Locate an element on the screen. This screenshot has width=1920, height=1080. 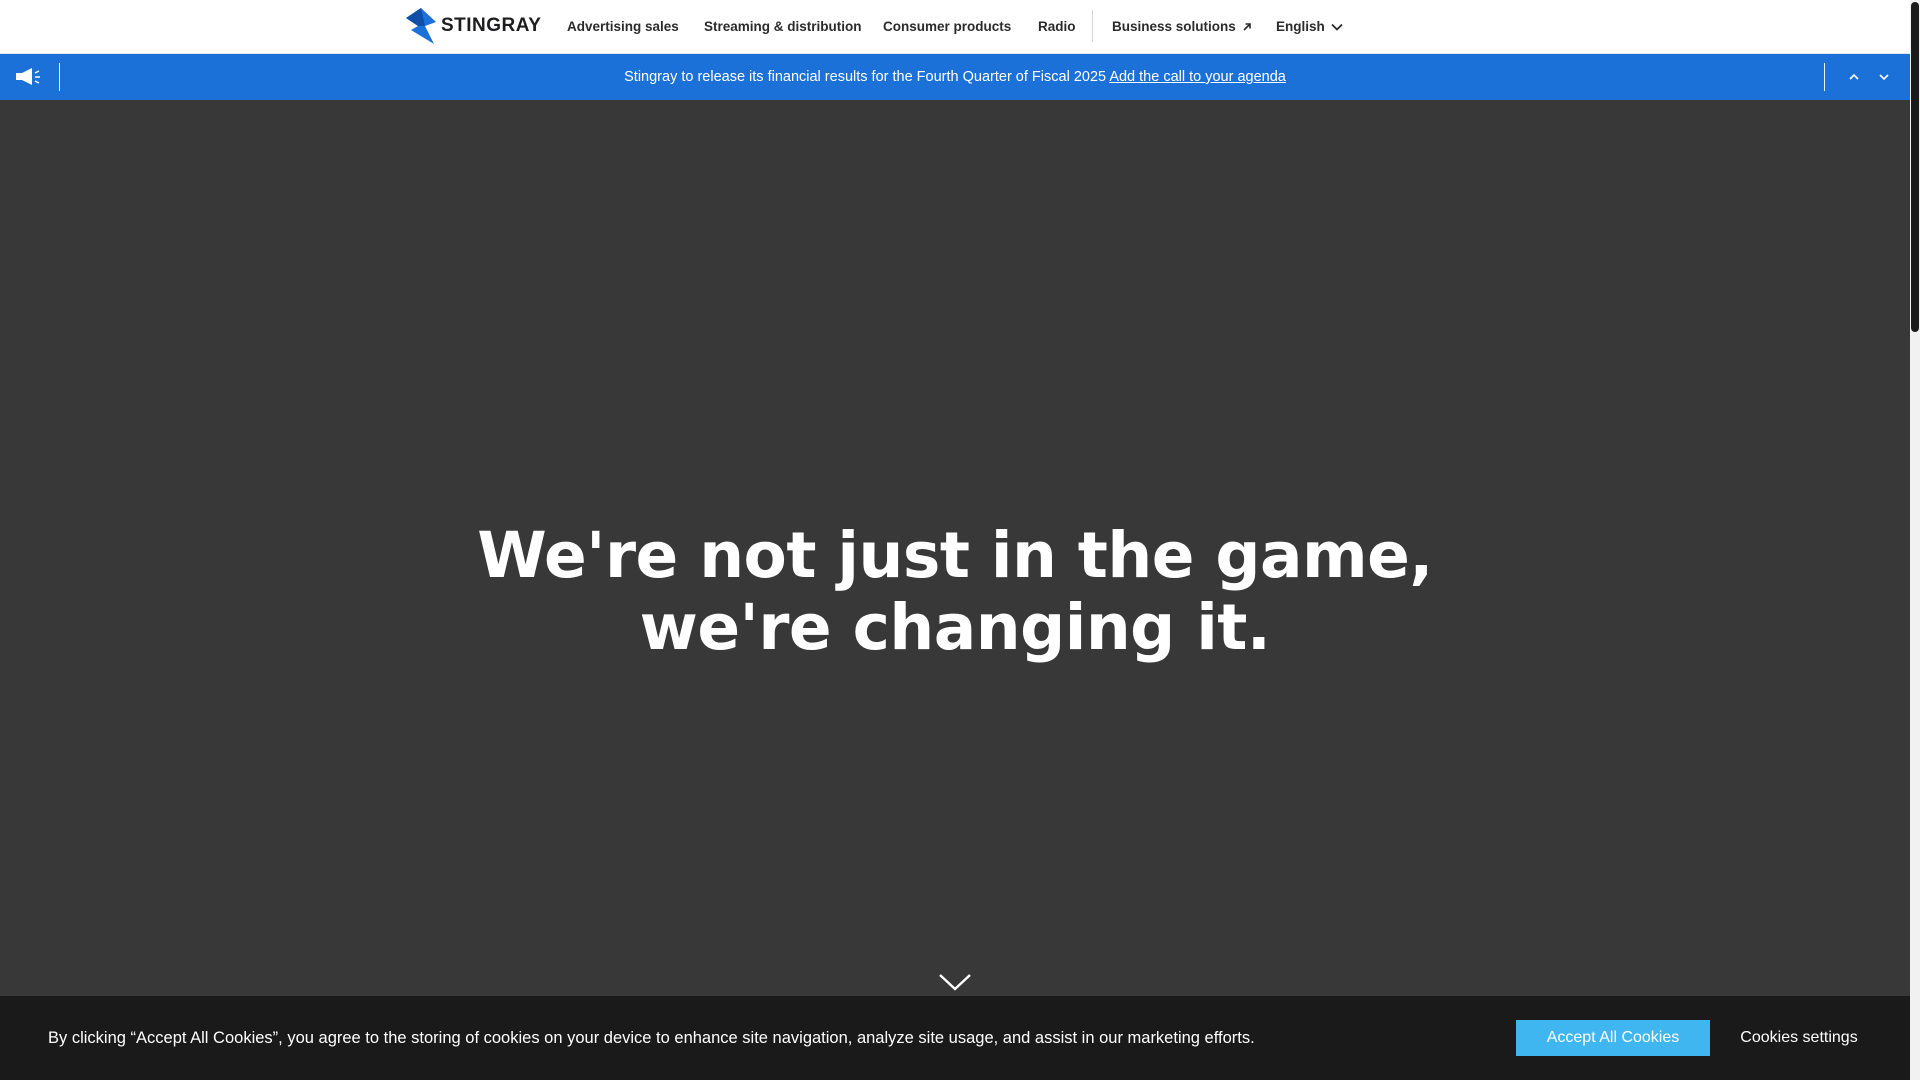
announcement-divider-left is located at coordinates (59, 77).